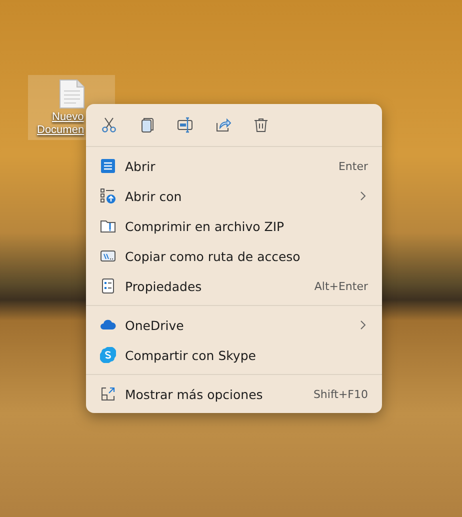 The image size is (462, 517). Describe the element at coordinates (341, 286) in the screenshot. I see `shortcut-text: Alt+Enter` at that location.